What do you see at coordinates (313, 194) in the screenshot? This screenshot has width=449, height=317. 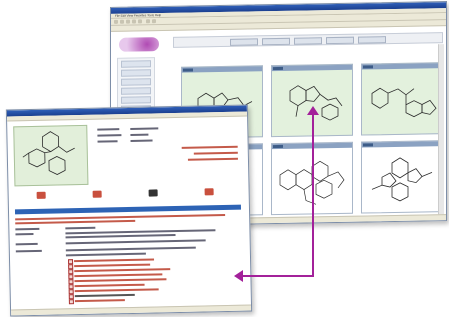 I see `callout-line-vertical` at bounding box center [313, 194].